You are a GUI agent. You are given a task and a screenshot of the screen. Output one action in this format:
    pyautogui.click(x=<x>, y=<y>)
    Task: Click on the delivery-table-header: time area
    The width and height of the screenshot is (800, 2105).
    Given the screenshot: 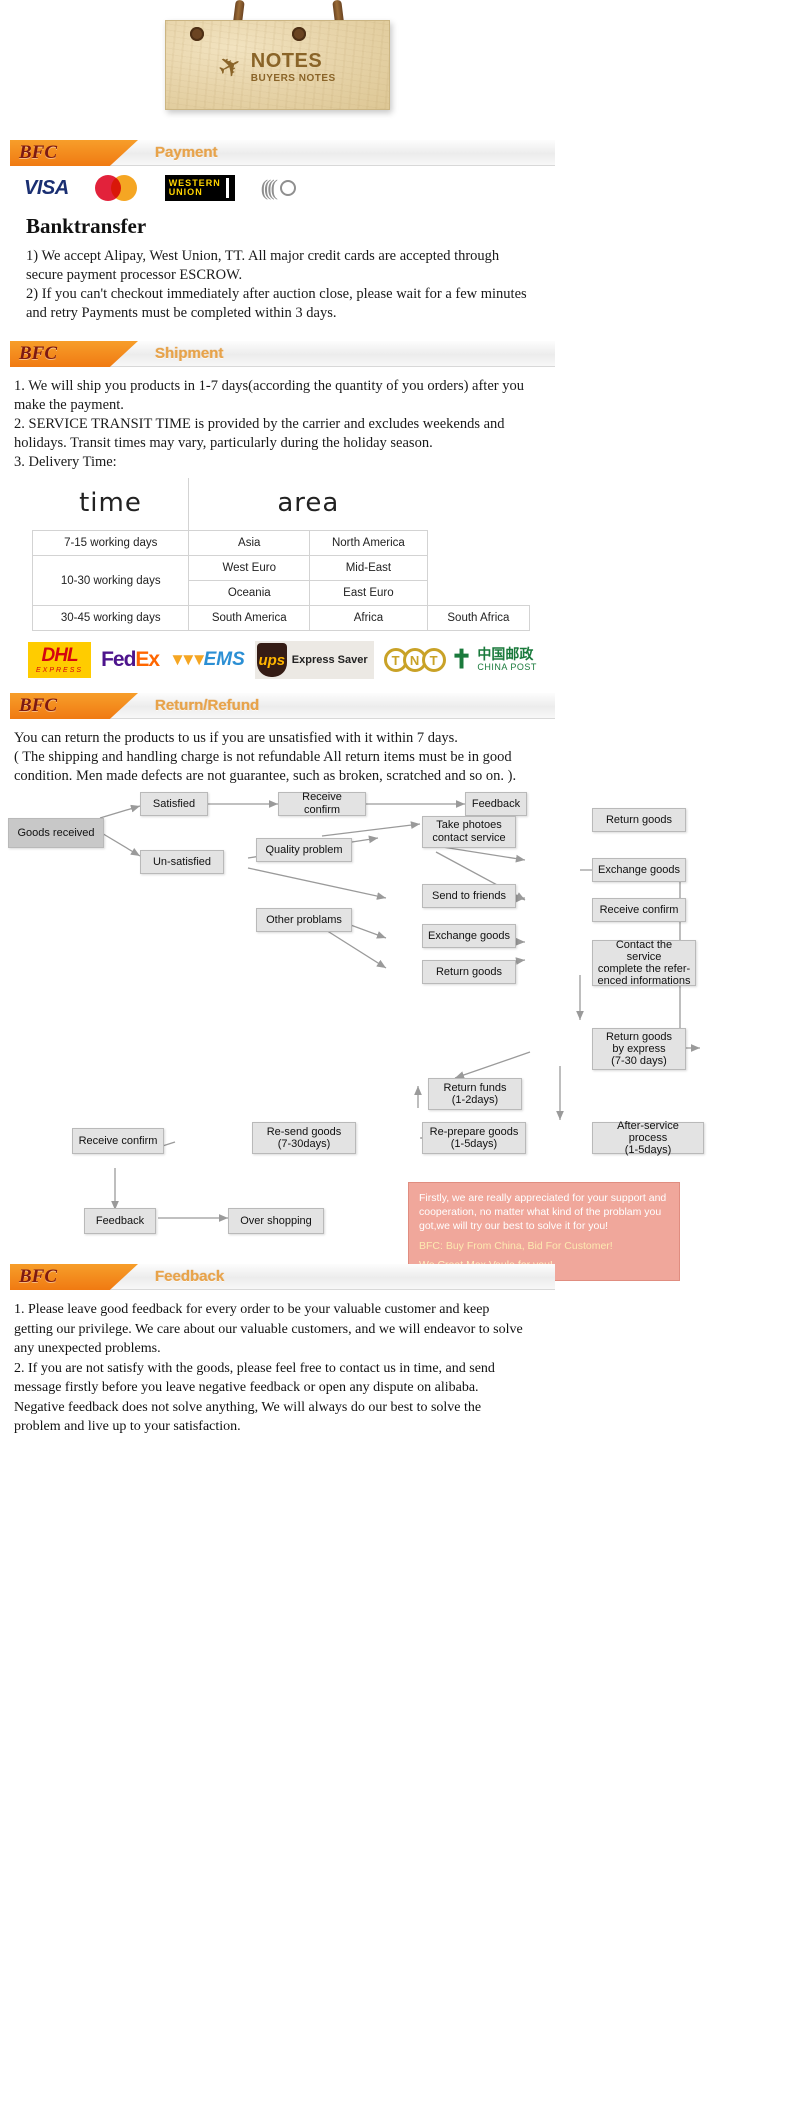 What is the action you would take?
    pyautogui.click(x=281, y=504)
    